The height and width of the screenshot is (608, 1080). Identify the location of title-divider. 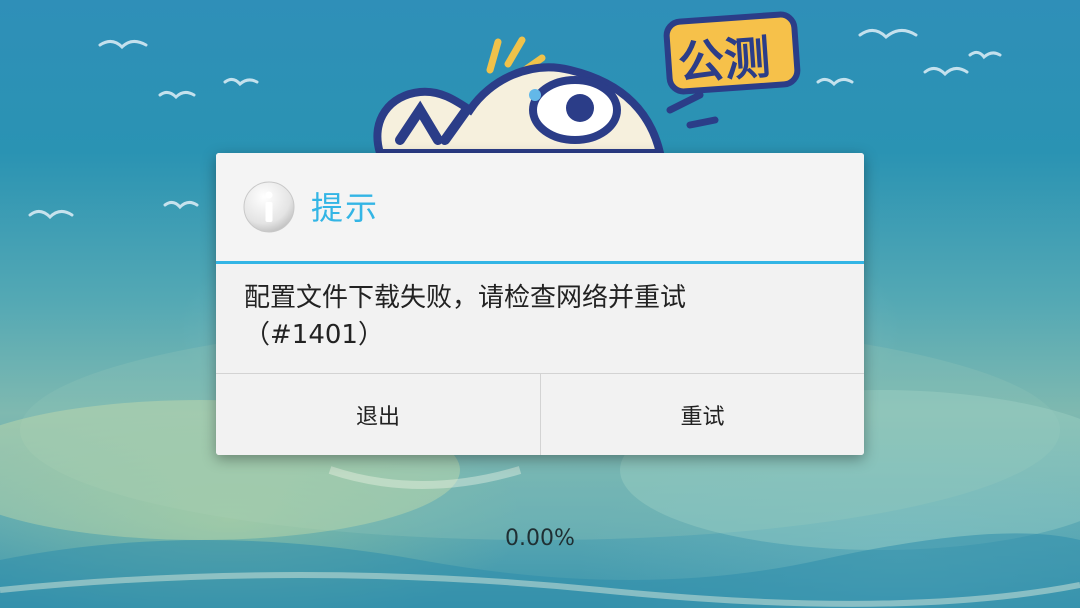
(540, 262).